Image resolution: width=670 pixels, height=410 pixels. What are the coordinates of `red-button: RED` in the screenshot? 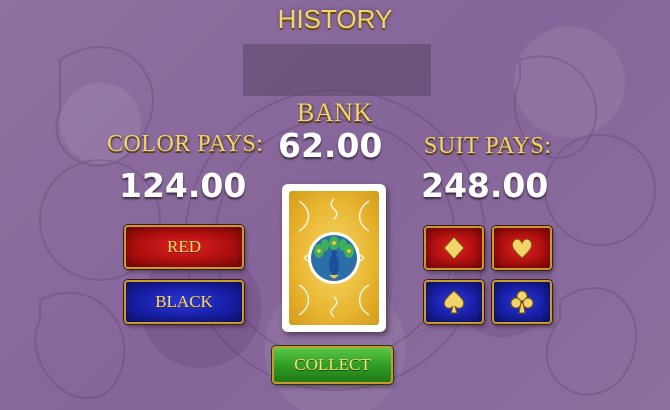 It's located at (184, 247).